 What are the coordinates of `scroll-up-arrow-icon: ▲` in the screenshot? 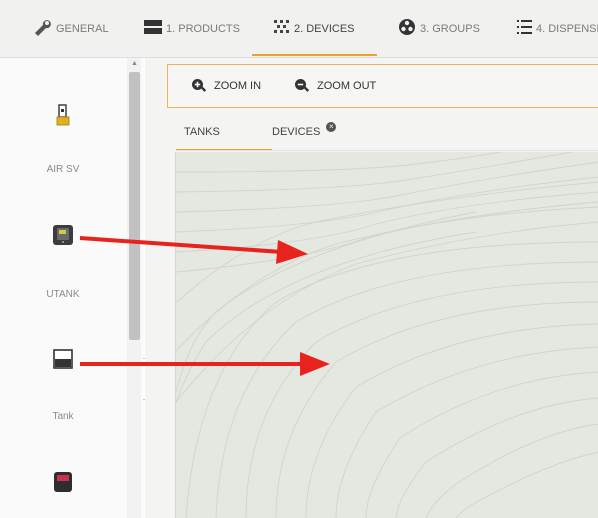 It's located at (134, 63).